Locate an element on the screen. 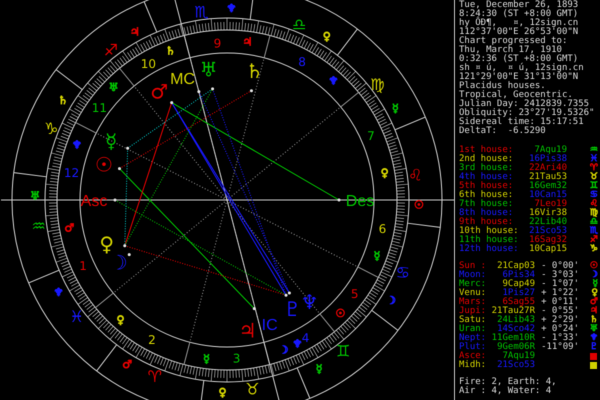 This screenshot has height=400, width=600. sign-glyph: ♉ is located at coordinates (594, 177).